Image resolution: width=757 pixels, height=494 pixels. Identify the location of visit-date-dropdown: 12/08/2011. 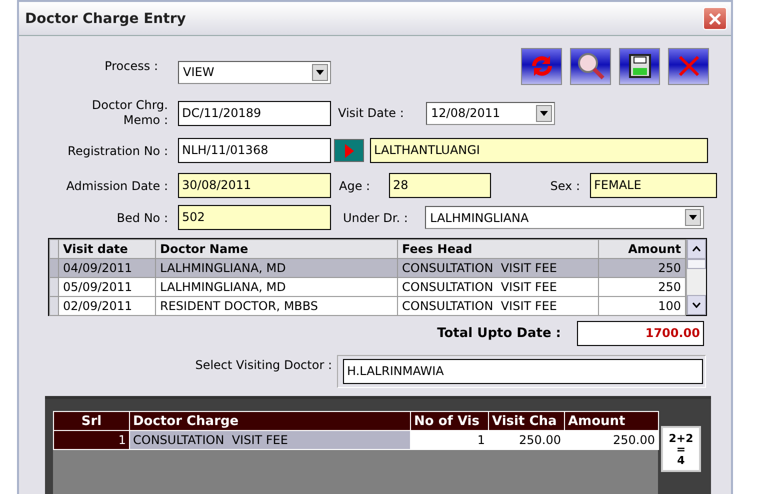
(490, 113).